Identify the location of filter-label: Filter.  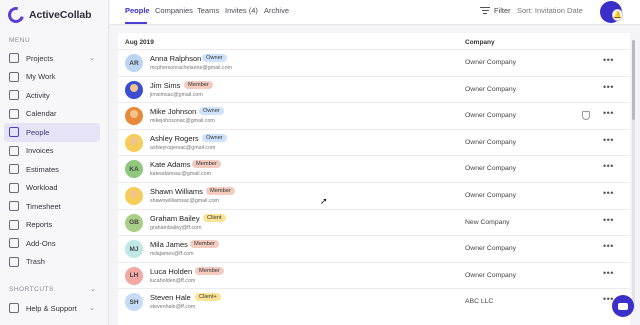
(502, 10).